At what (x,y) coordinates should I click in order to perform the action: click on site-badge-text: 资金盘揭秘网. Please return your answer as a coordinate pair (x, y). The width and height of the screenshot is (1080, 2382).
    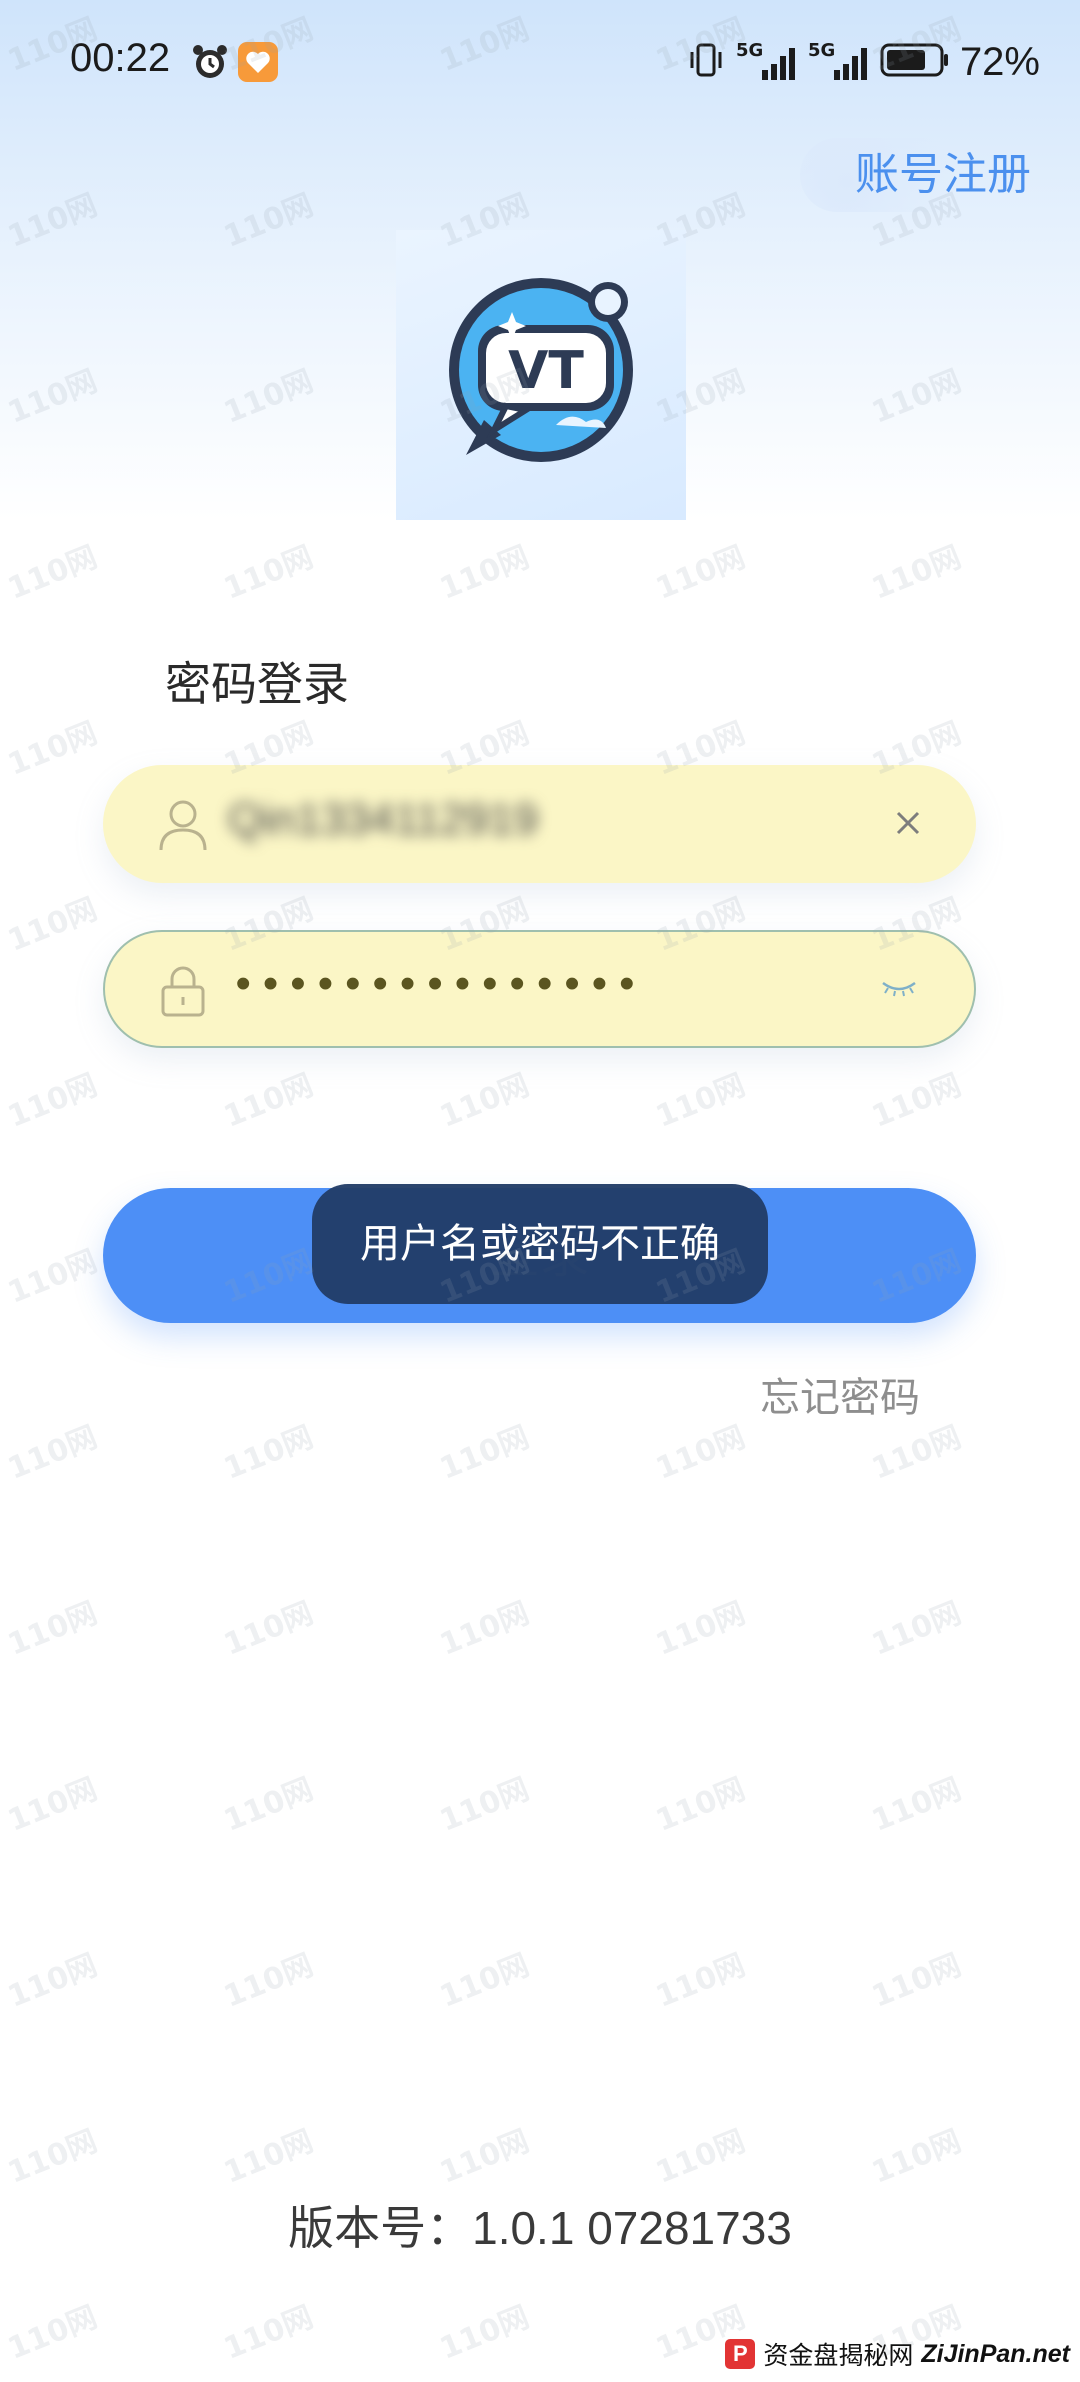
    Looking at the image, I should click on (838, 2356).